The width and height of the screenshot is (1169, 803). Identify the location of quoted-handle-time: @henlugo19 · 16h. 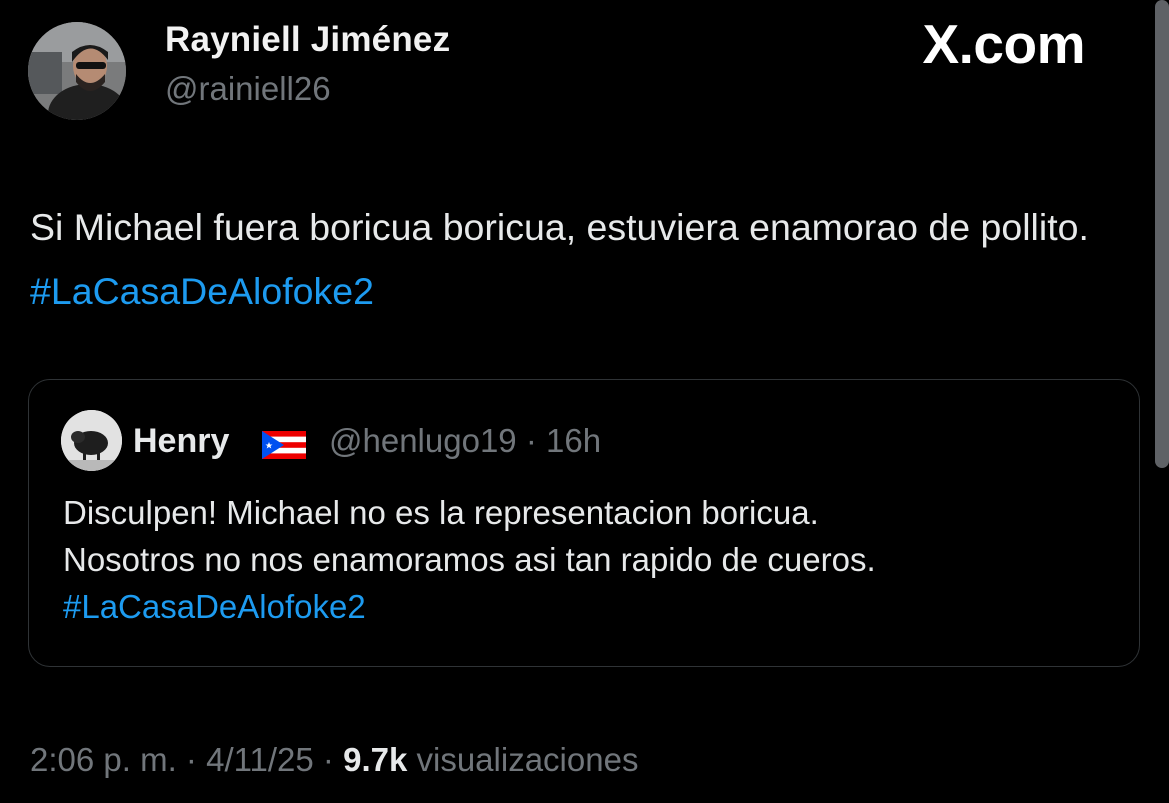
(465, 441).